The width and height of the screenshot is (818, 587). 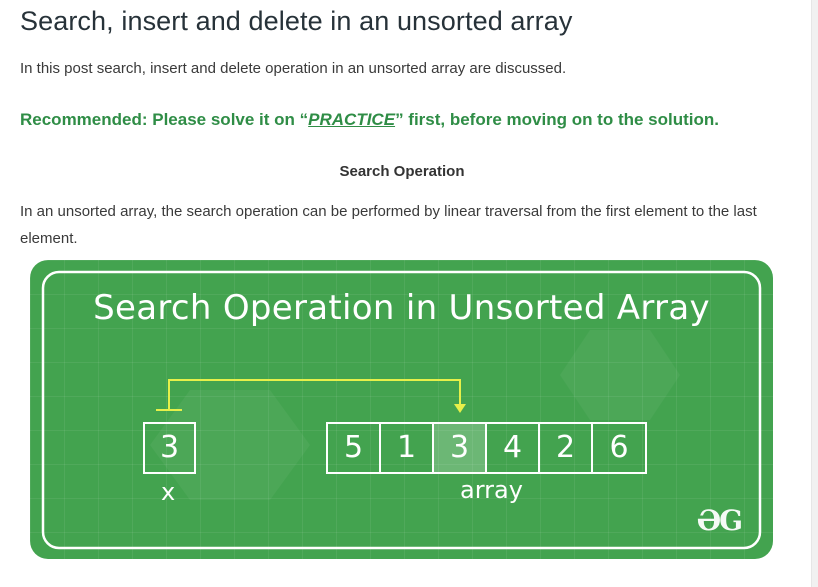 I want to click on array-cell: 4, so click(x=512, y=448).